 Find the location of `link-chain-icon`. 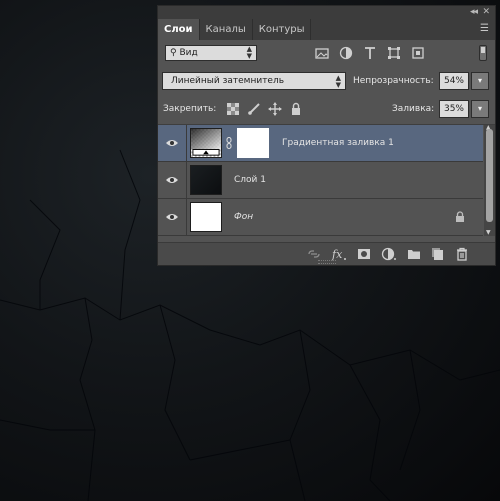

link-chain-icon is located at coordinates (229, 143).